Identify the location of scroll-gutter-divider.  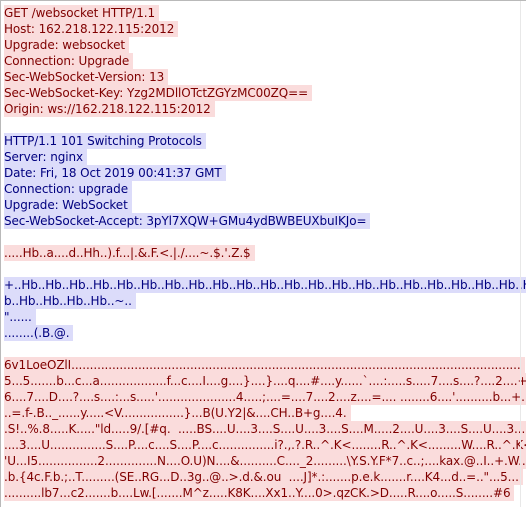
(520, 254).